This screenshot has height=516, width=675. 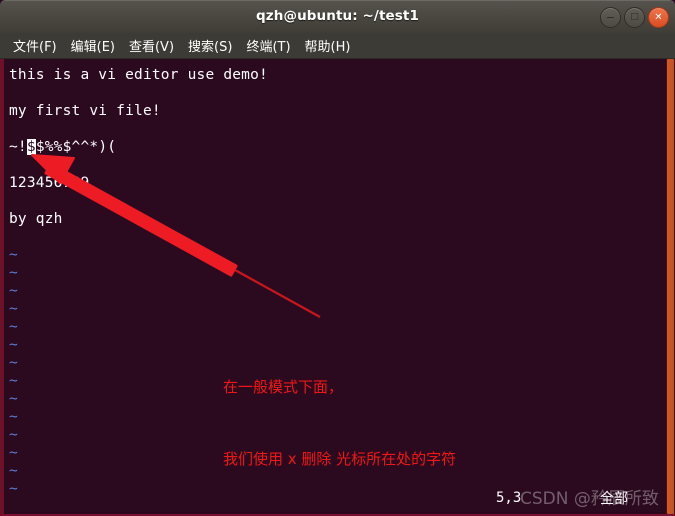 I want to click on cursor-line-after: $%%$^^*)(, so click(x=76, y=147).